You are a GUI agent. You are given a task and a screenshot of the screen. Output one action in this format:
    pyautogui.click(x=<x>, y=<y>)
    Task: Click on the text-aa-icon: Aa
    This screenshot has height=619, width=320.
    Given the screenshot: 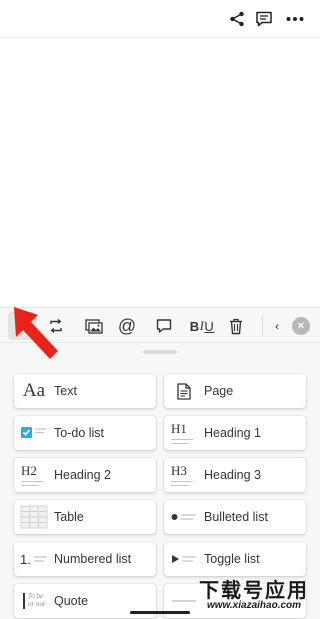 What is the action you would take?
    pyautogui.click(x=34, y=390)
    